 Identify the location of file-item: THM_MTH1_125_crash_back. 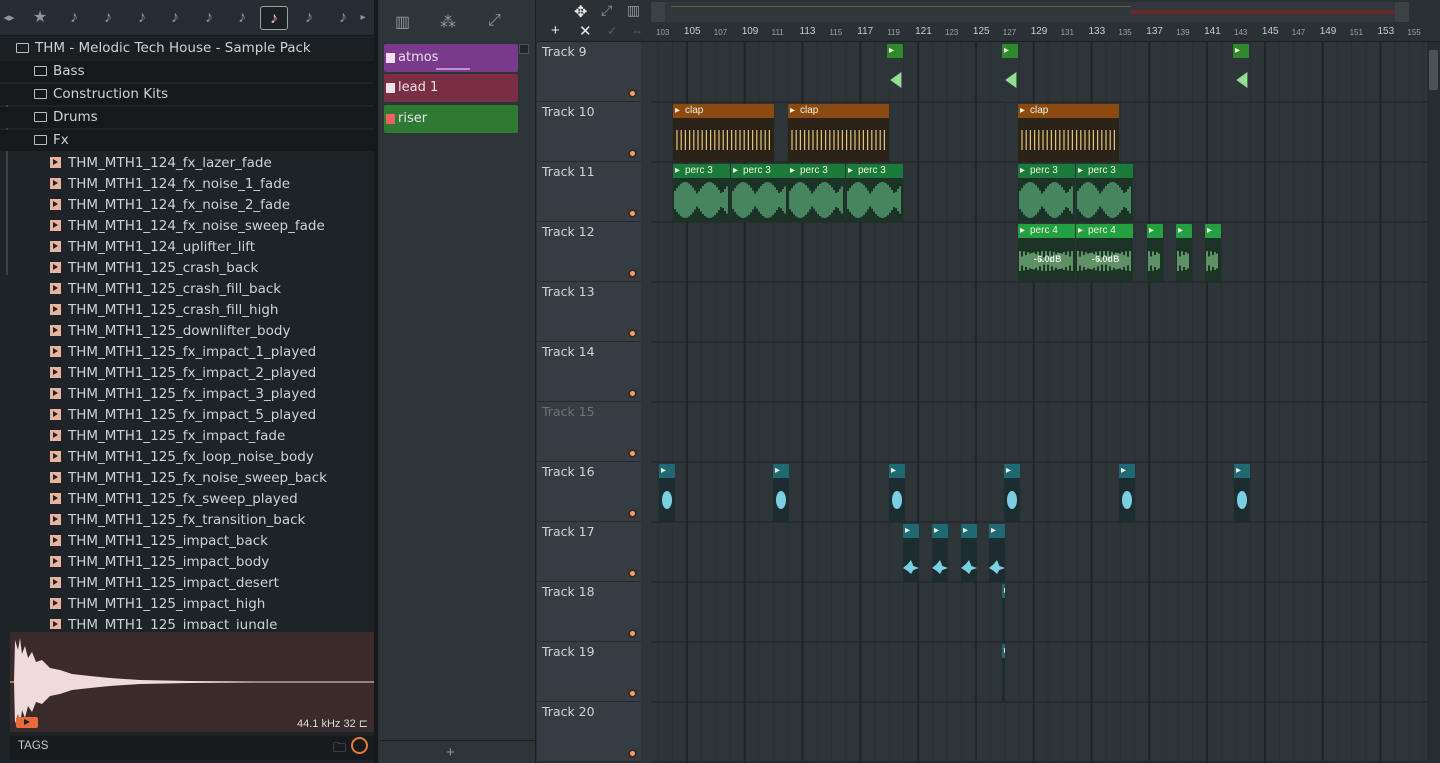
(187, 268).